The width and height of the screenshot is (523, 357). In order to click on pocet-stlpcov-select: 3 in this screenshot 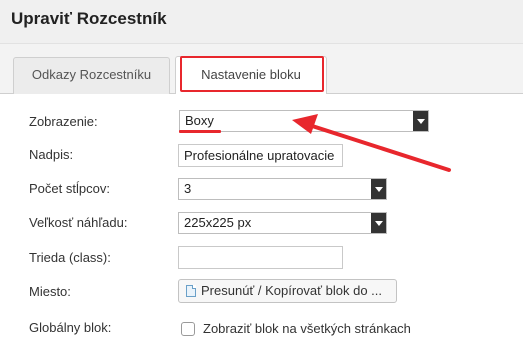, I will do `click(282, 189)`.